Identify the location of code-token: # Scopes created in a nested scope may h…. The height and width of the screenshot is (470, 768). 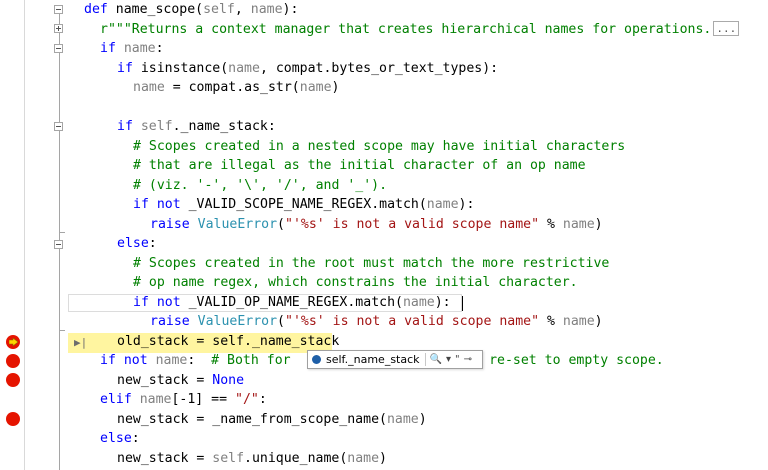
(379, 146).